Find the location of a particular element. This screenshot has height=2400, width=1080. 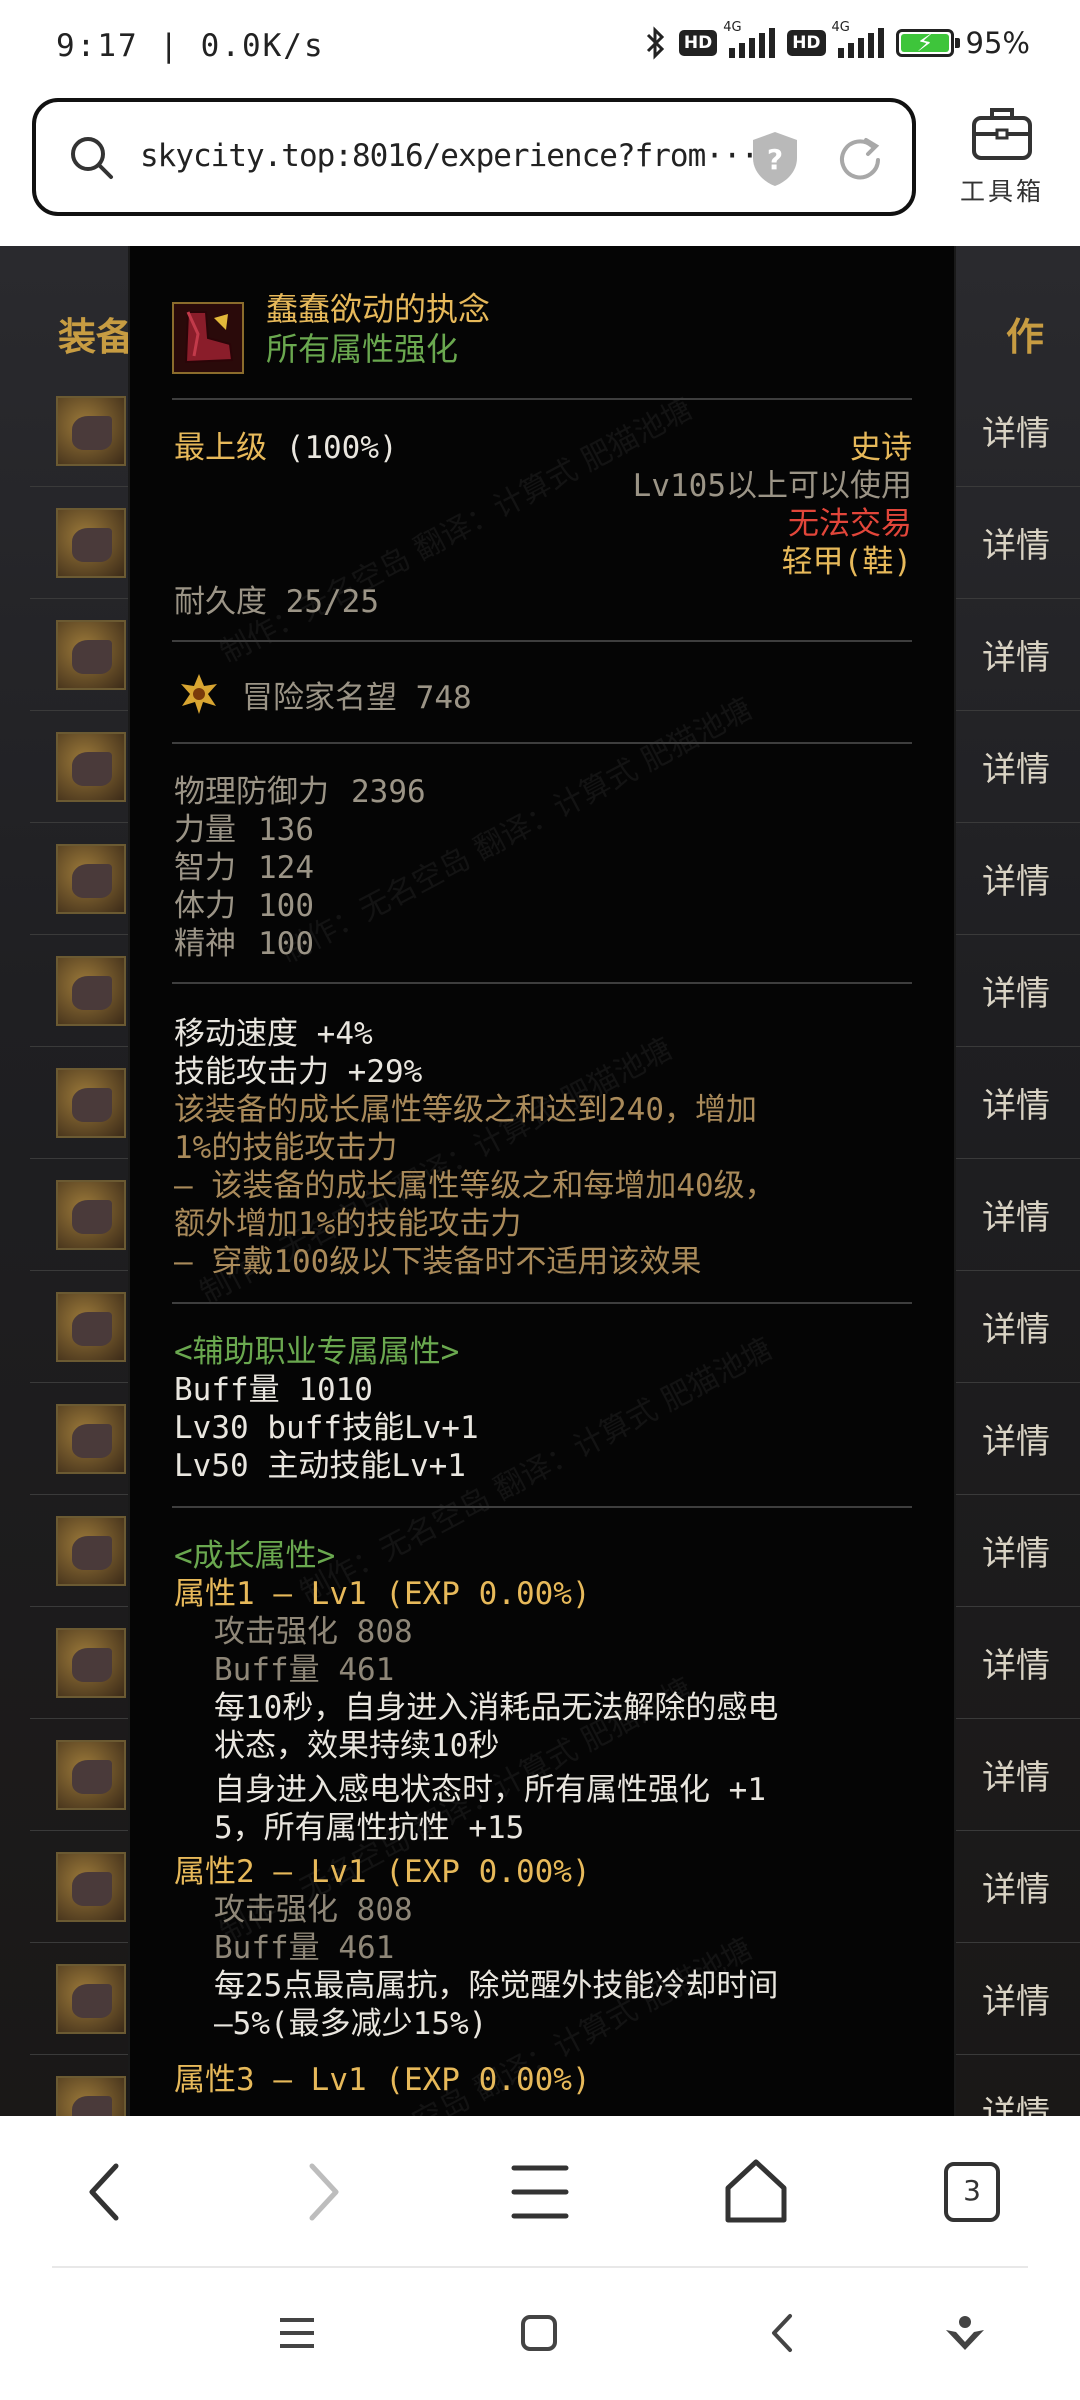

signal-icon-2: 4G is located at coordinates (858, 39).